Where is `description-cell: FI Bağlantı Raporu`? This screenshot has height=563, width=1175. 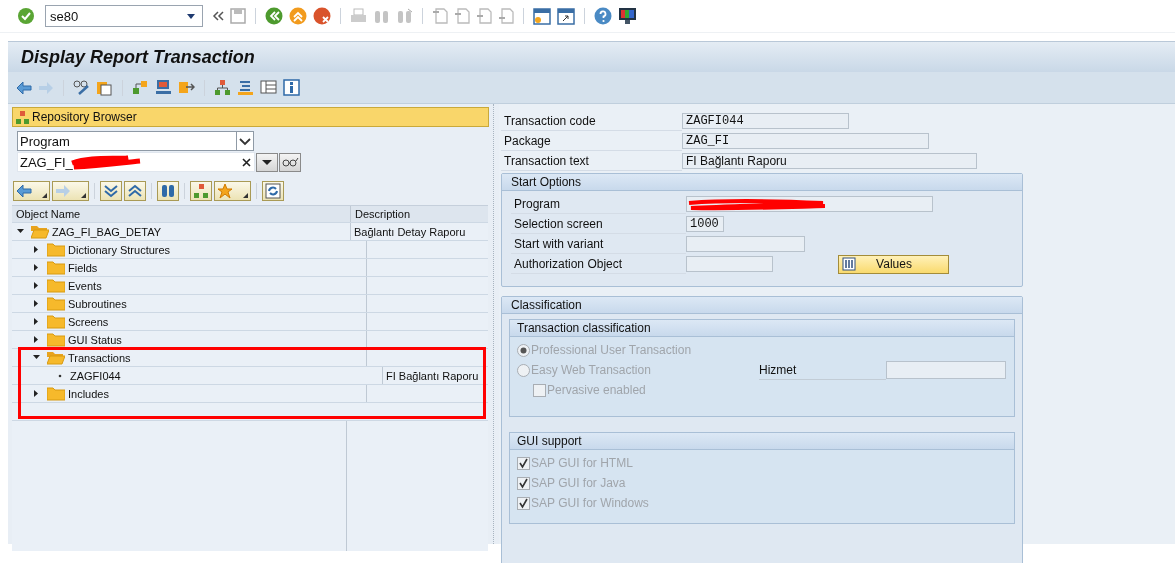 description-cell: FI Bağlantı Raporu is located at coordinates (432, 375).